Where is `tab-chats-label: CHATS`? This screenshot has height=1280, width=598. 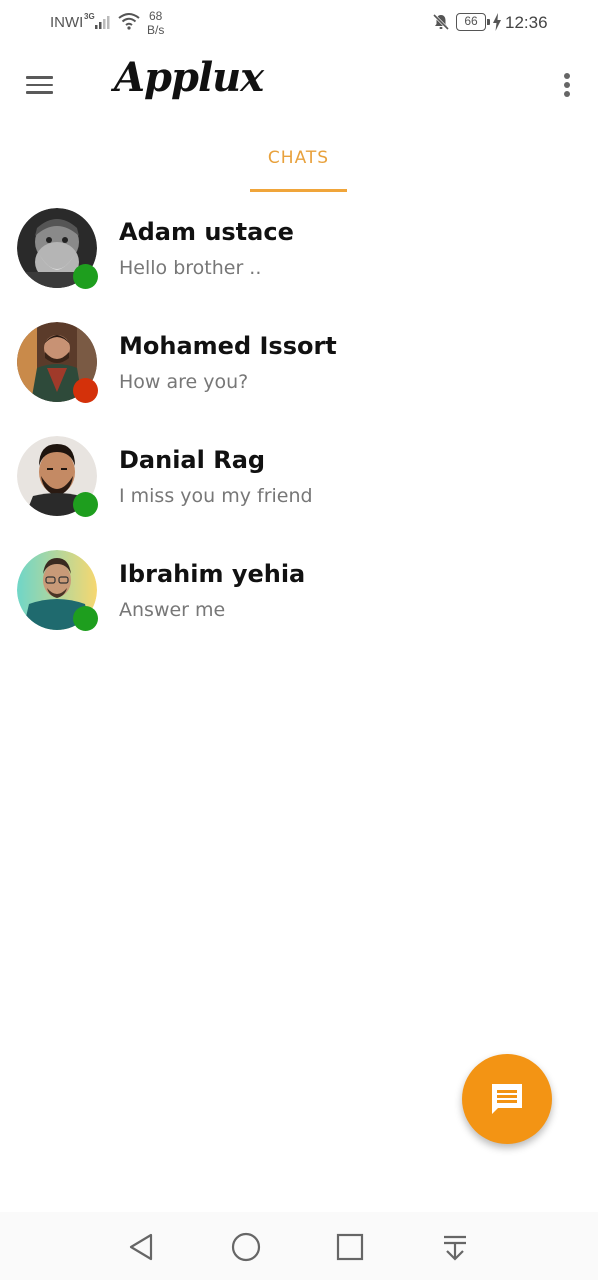 tab-chats-label: CHATS is located at coordinates (298, 158).